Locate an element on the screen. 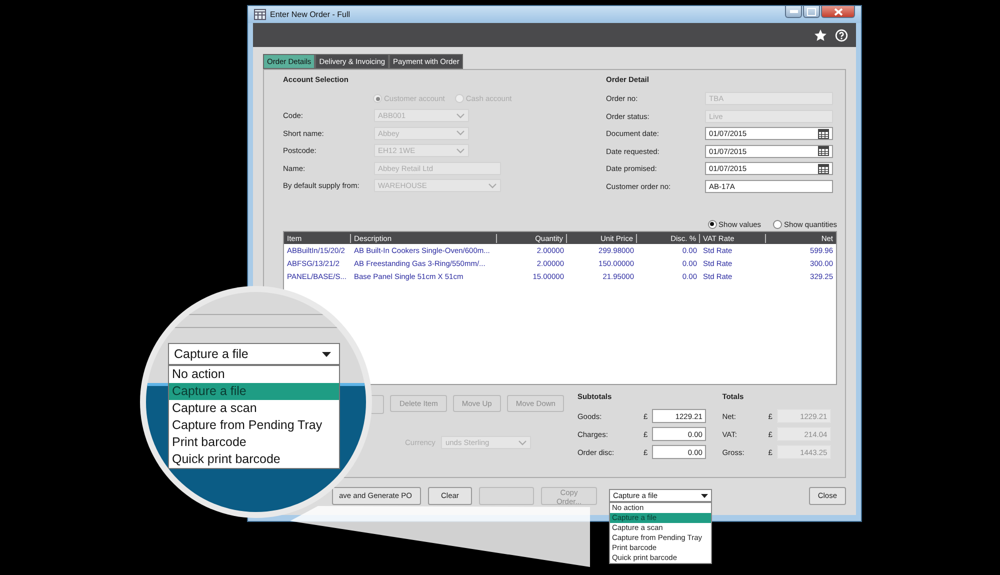 This screenshot has height=575, width=1000. dropdown-option: Capture a scan is located at coordinates (254, 408).